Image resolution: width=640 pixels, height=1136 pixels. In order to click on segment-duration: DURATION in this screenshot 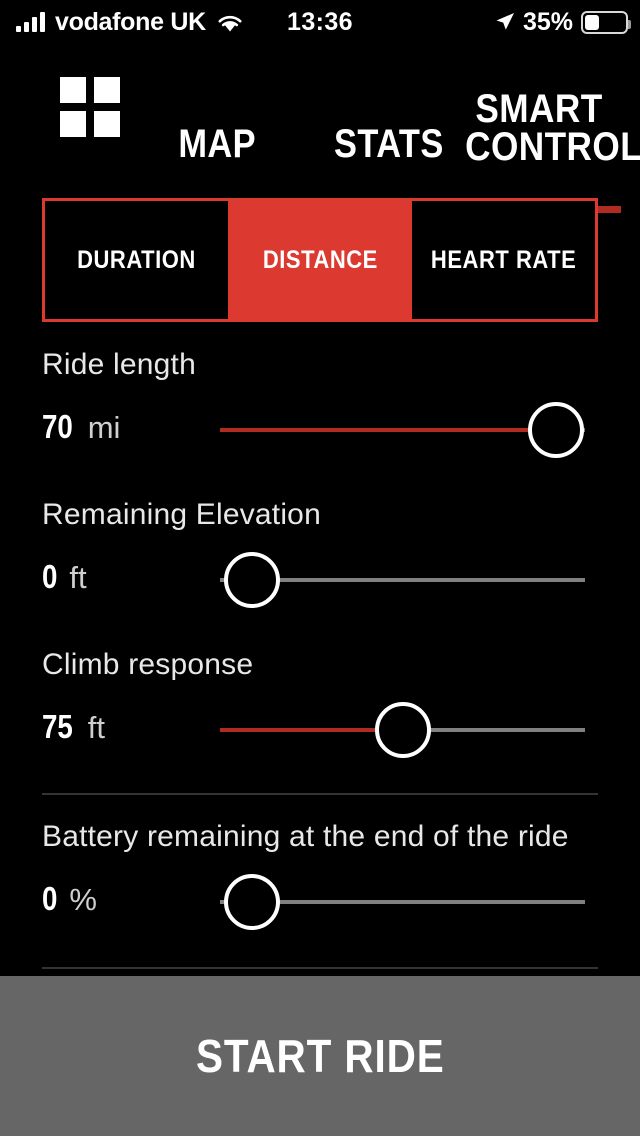, I will do `click(137, 260)`.